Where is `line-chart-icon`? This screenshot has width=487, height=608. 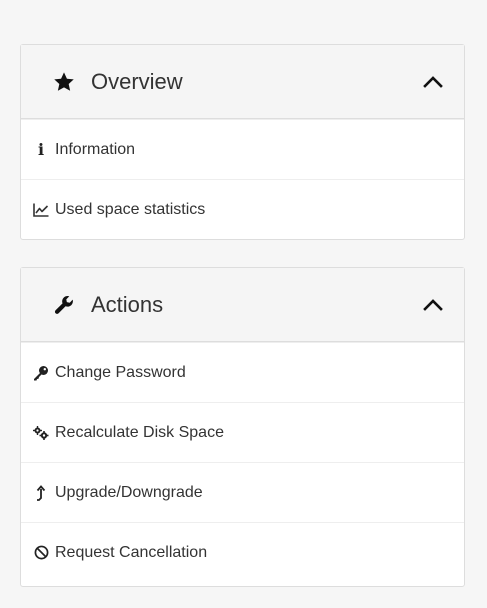 line-chart-icon is located at coordinates (41, 210).